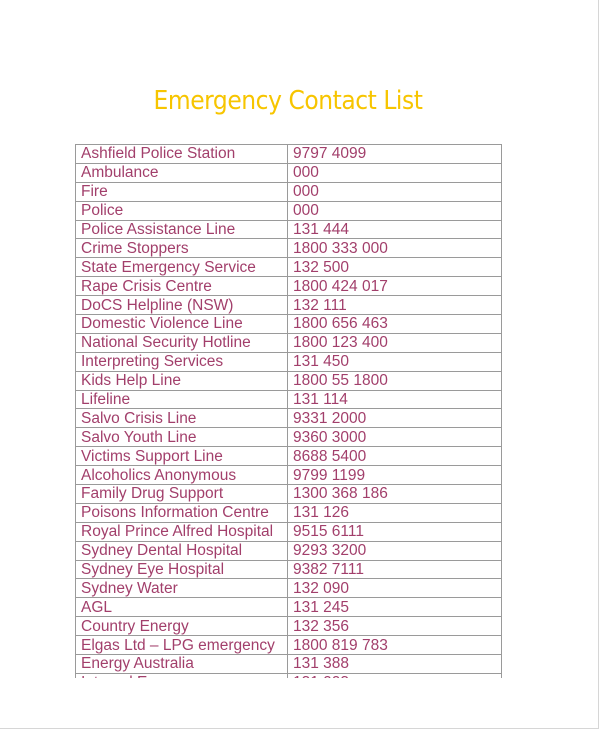  I want to click on contact-name: Police, so click(181, 210).